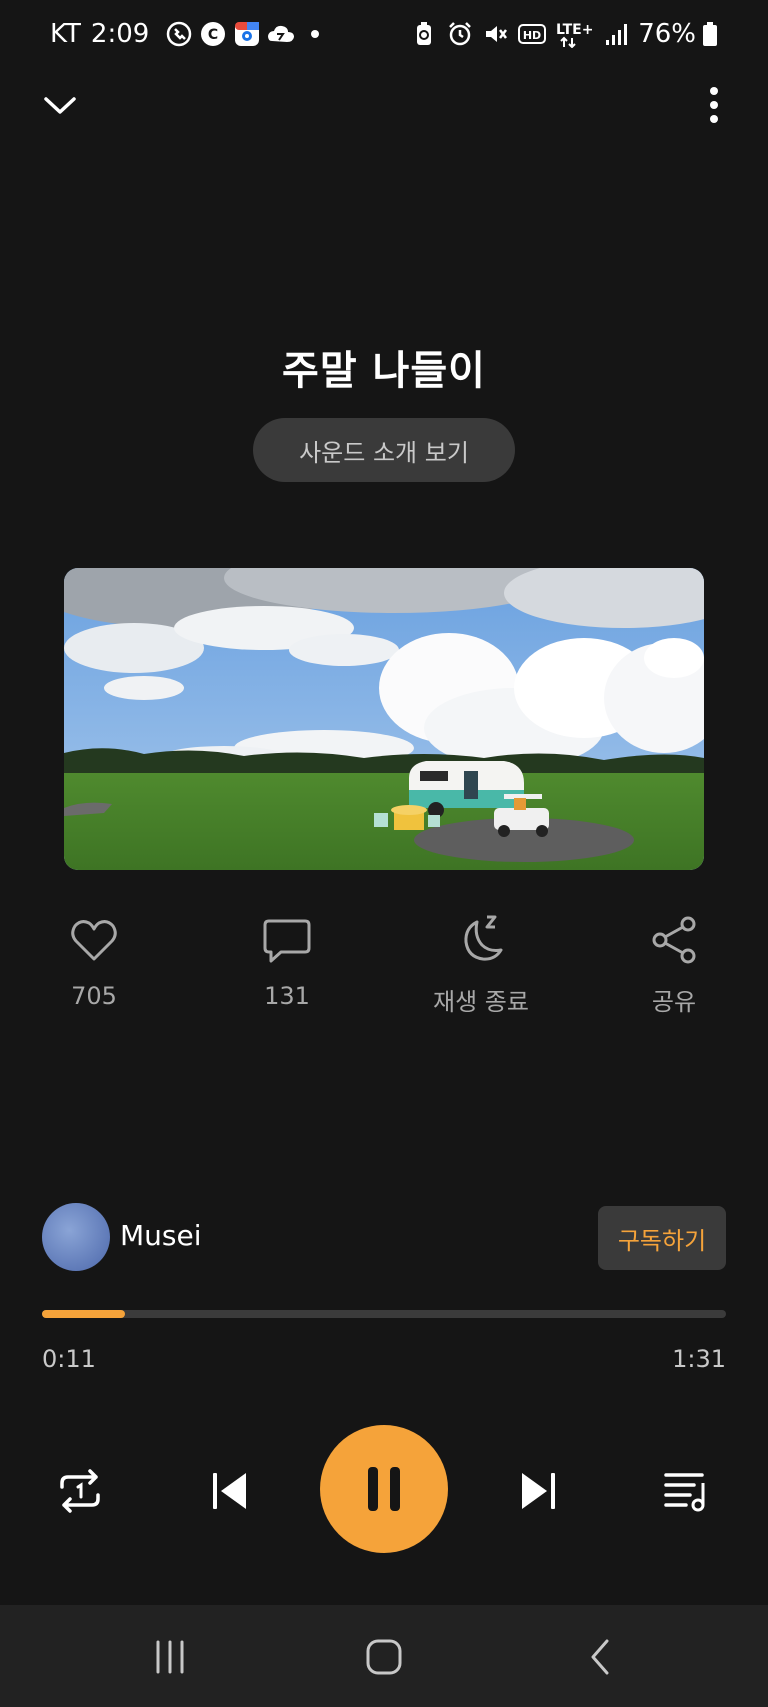  I want to click on home-button, so click(384, 1657).